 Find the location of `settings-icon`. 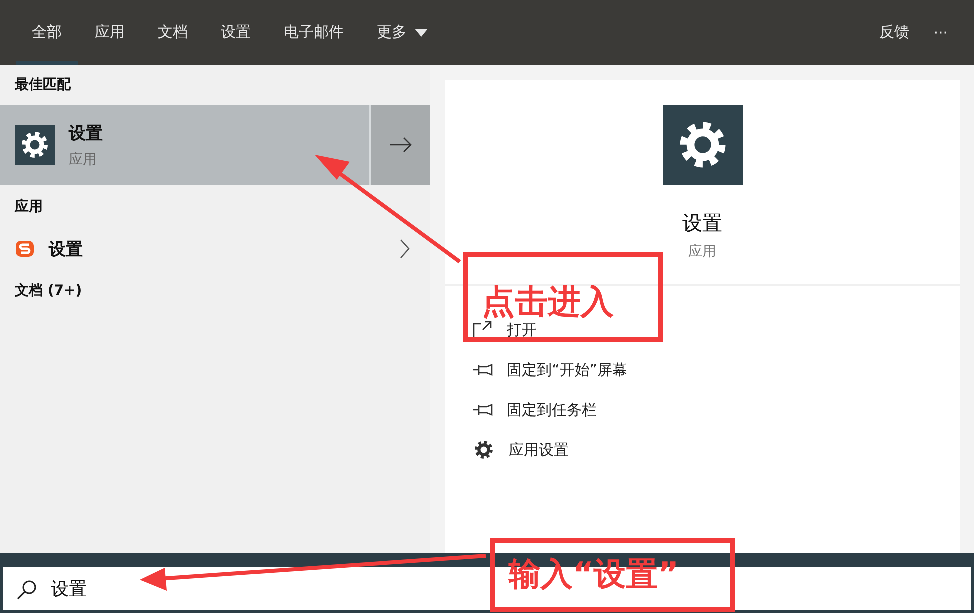

settings-icon is located at coordinates (484, 450).